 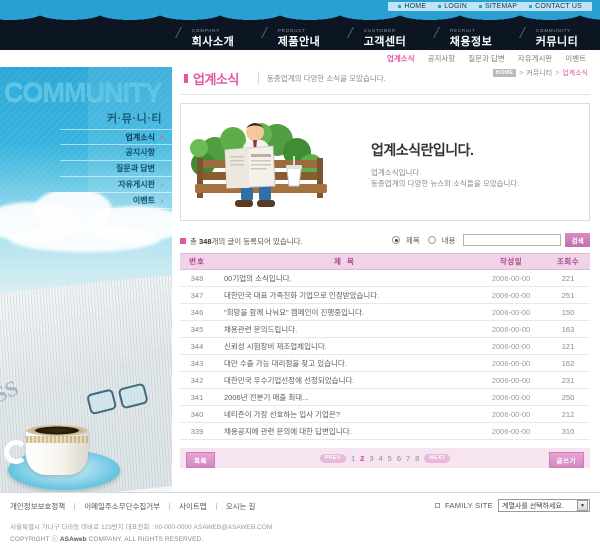 I want to click on radio-search-content, so click(x=431, y=240).